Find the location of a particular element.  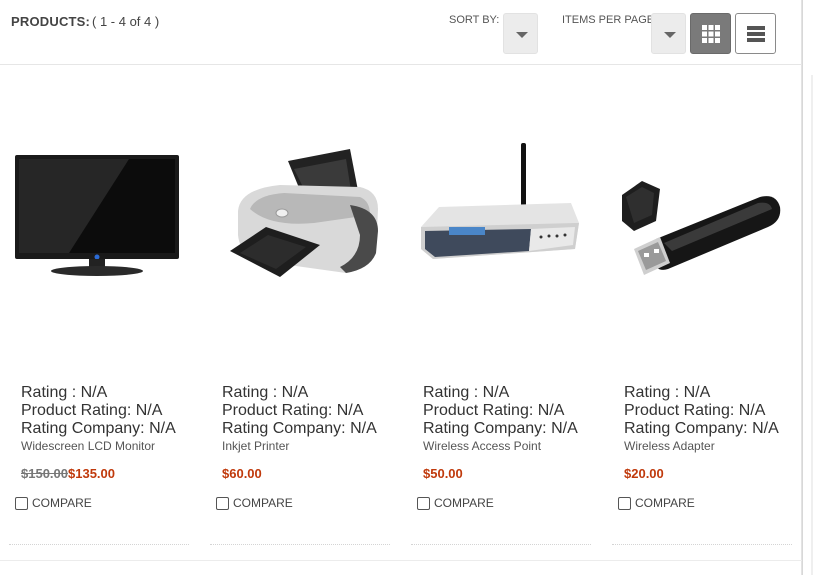

price: $20.00 is located at coordinates (644, 473).